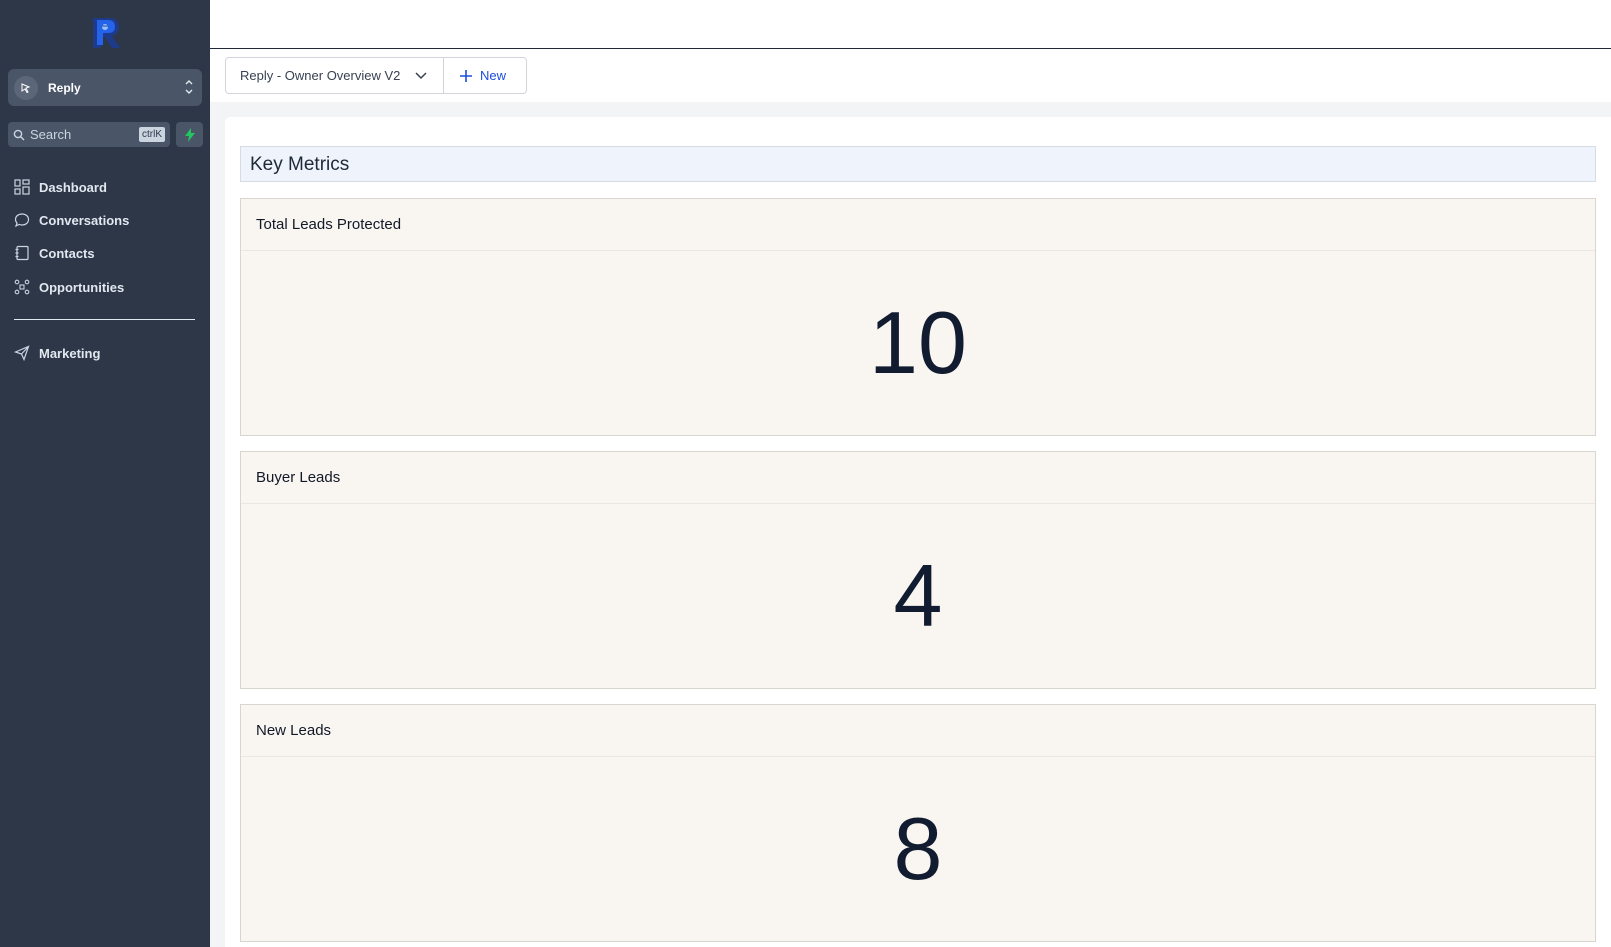  What do you see at coordinates (918, 164) in the screenshot?
I see `section-title: Key Metrics` at bounding box center [918, 164].